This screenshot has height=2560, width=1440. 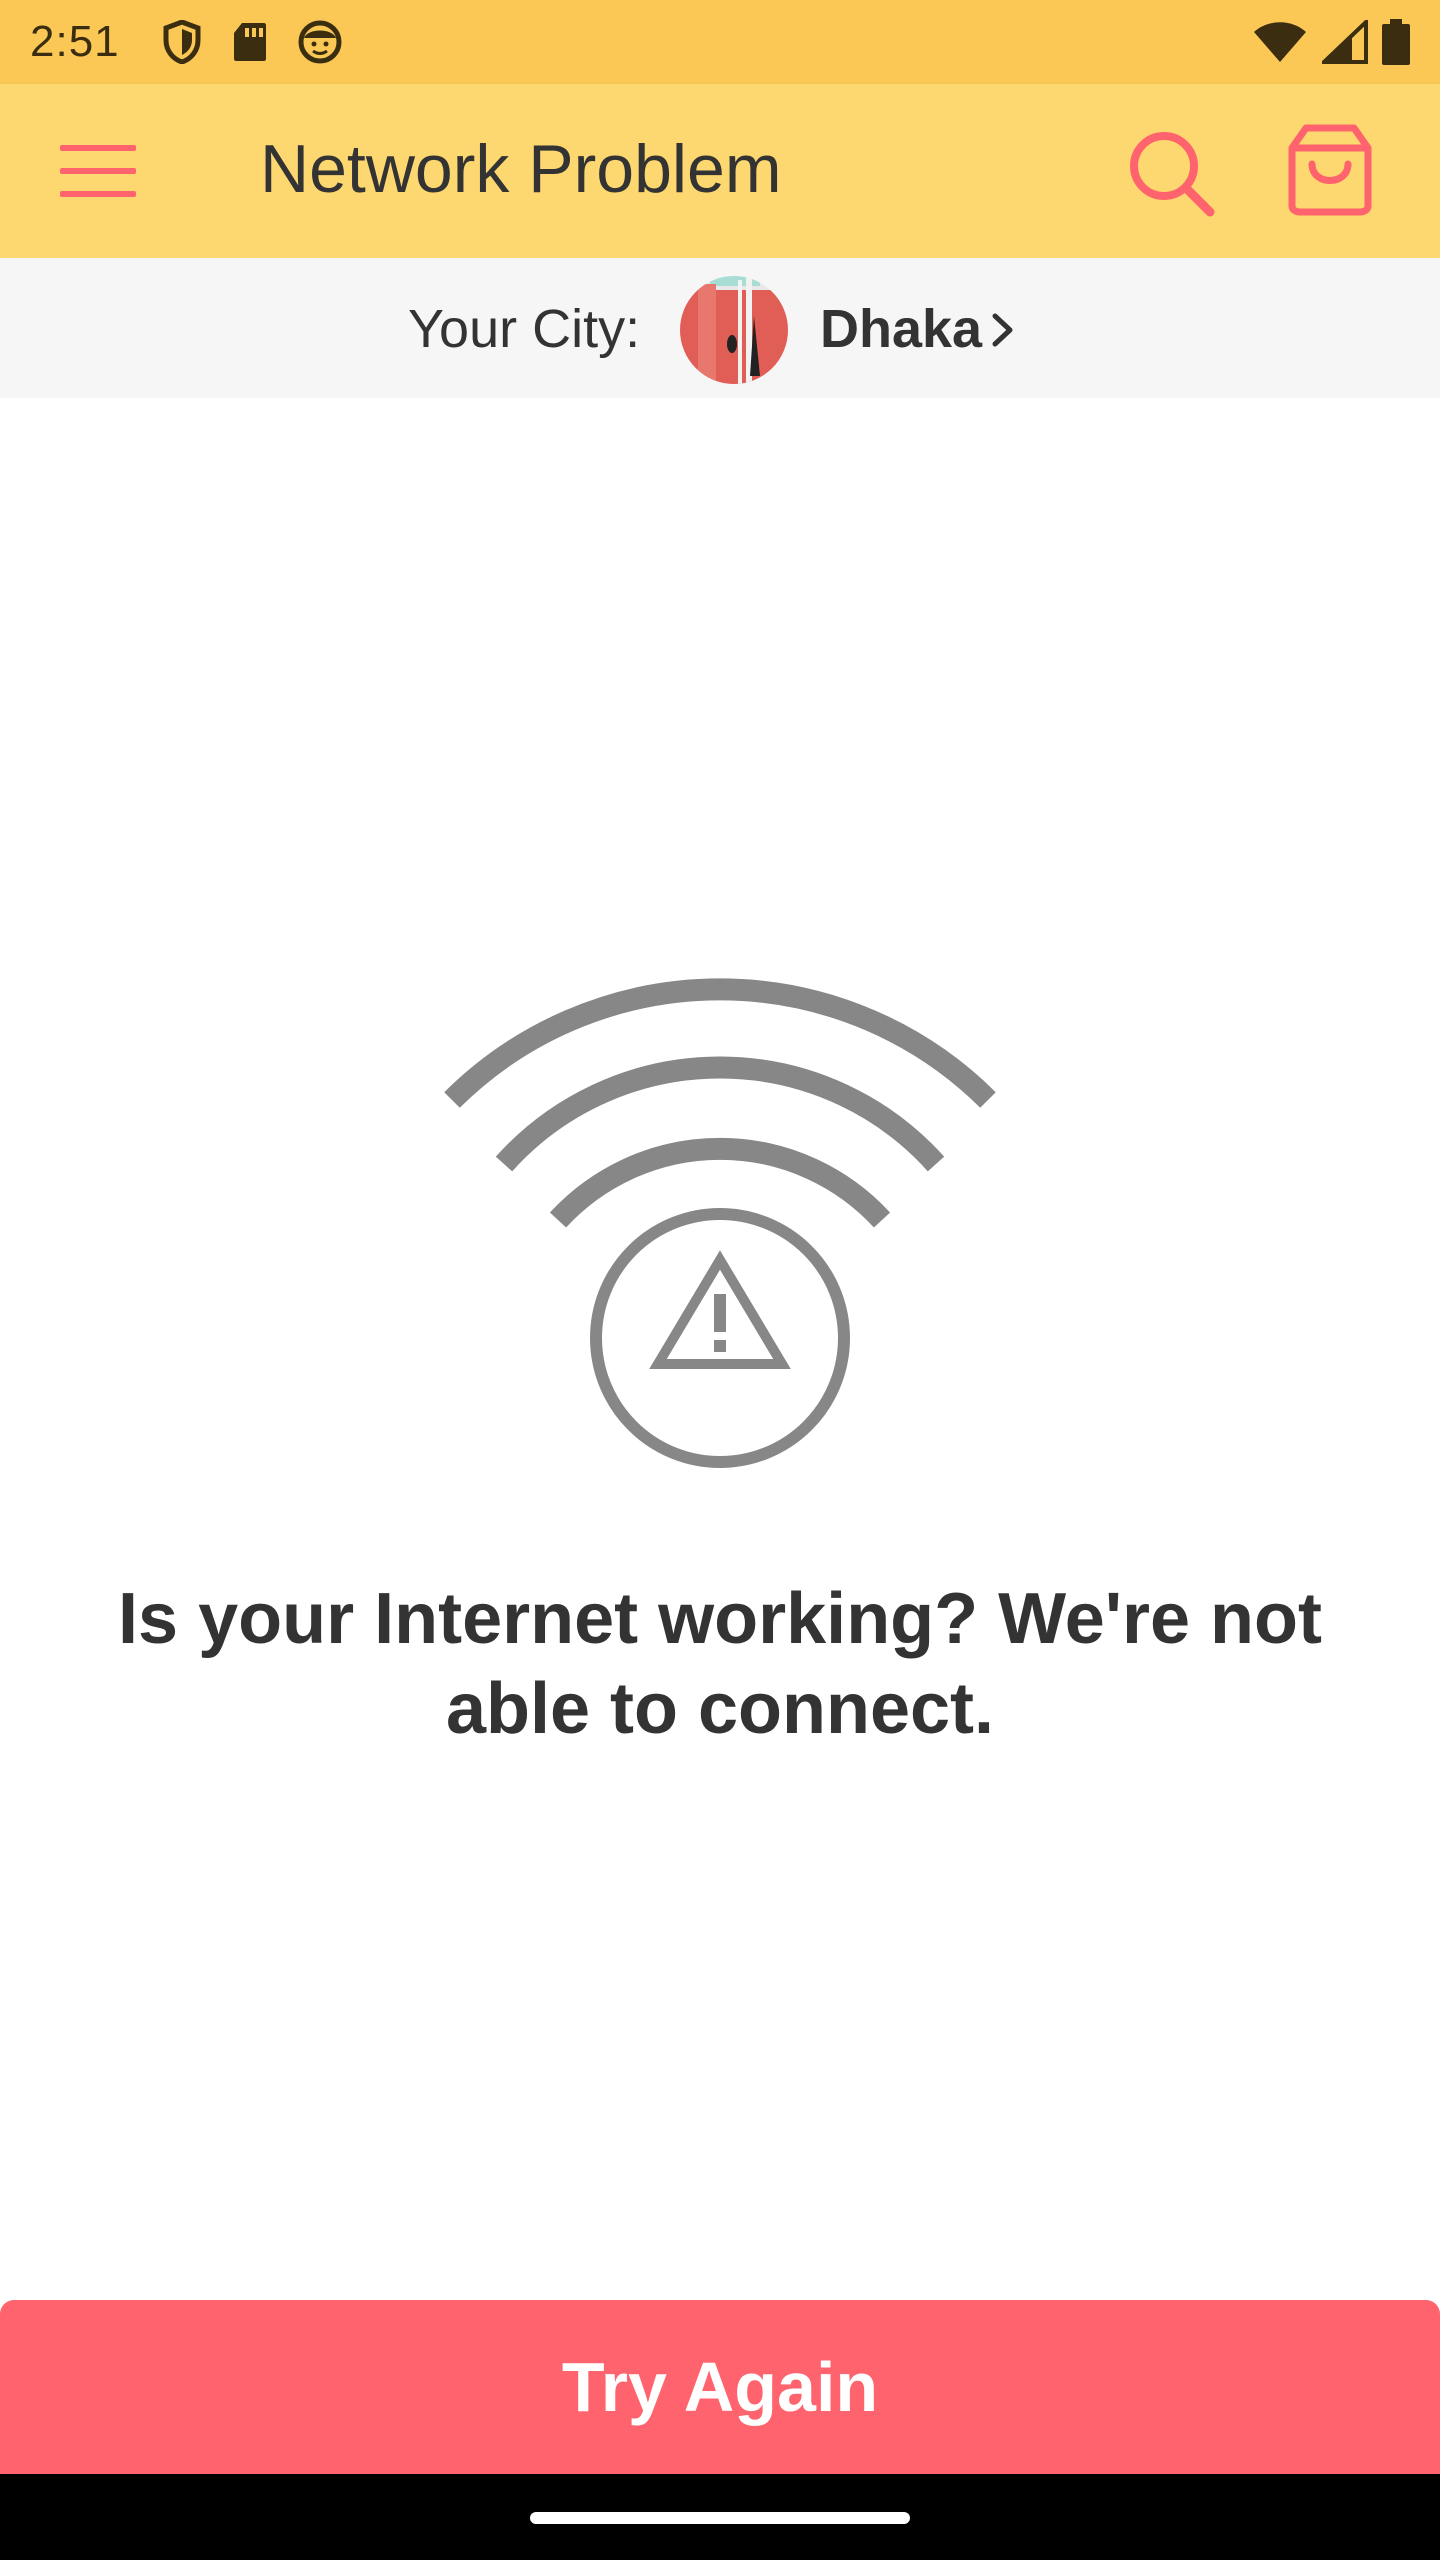 I want to click on sd-card-icon, so click(x=249, y=42).